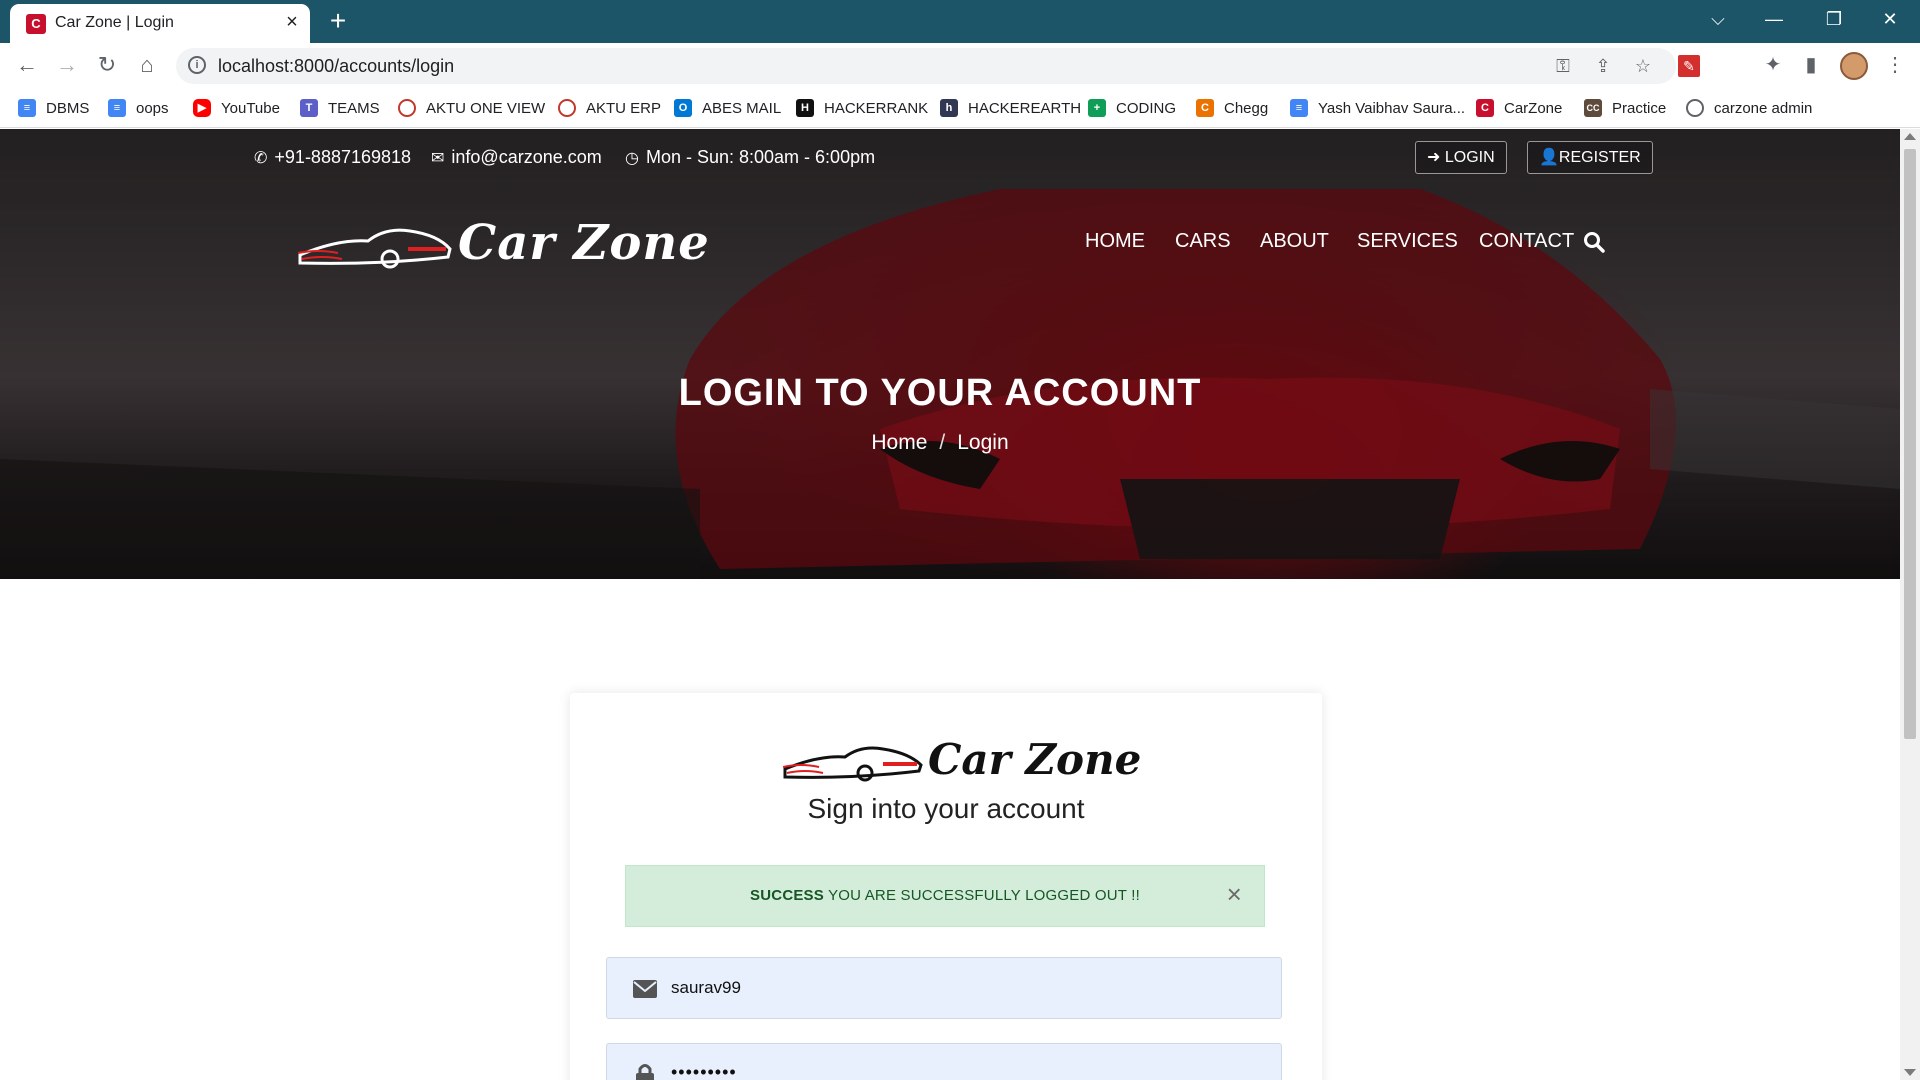 The height and width of the screenshot is (1080, 1920). Describe the element at coordinates (1526, 241) in the screenshot. I see `nav-contact: CONTACT` at that location.